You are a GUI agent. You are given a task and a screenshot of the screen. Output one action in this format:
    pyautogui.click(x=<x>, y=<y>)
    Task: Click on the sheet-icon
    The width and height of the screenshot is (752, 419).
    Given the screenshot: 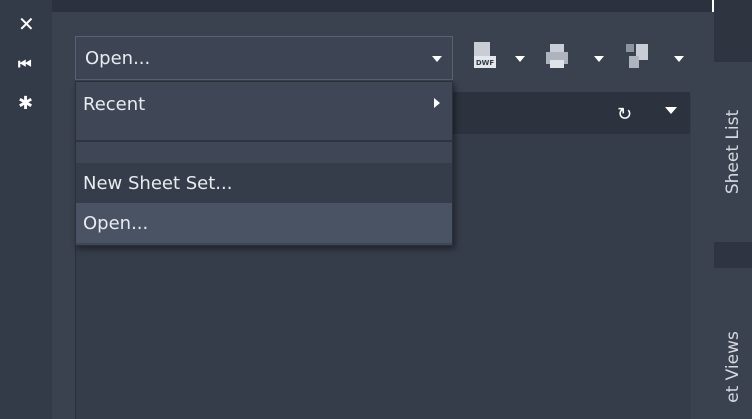 What is the action you would take?
    pyautogui.click(x=638, y=56)
    